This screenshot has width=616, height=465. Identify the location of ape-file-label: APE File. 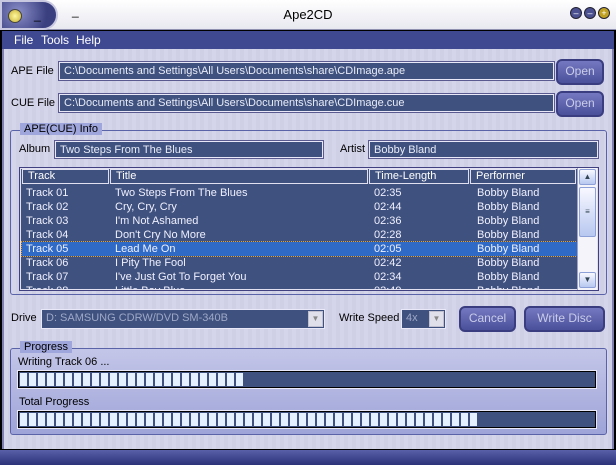
(32, 71).